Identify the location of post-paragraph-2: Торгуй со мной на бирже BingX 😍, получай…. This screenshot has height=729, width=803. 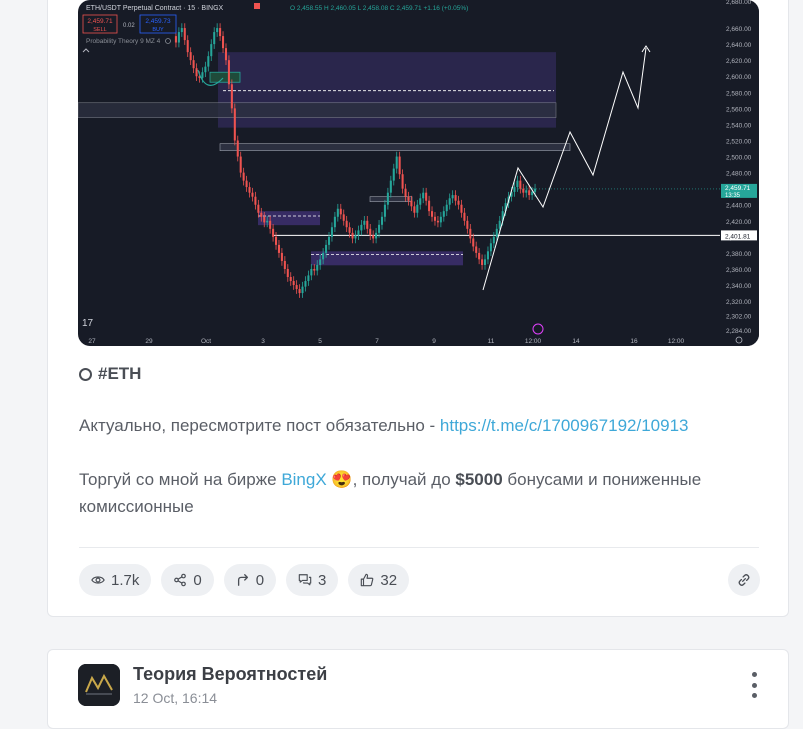
(424, 493).